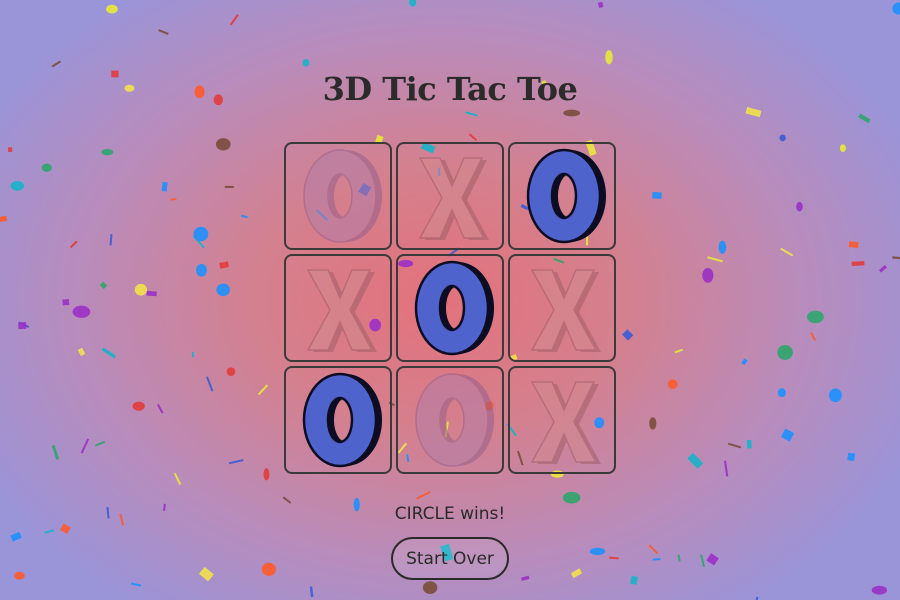 The height and width of the screenshot is (600, 900). What do you see at coordinates (450, 558) in the screenshot?
I see `start-over-button: Start Over` at bounding box center [450, 558].